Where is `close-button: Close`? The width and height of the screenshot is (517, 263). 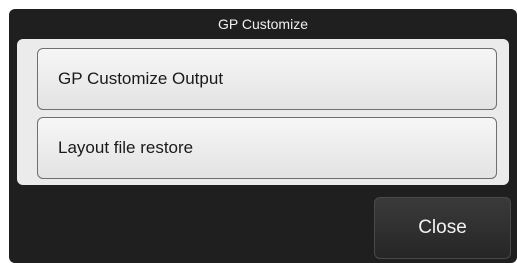 close-button: Close is located at coordinates (442, 228).